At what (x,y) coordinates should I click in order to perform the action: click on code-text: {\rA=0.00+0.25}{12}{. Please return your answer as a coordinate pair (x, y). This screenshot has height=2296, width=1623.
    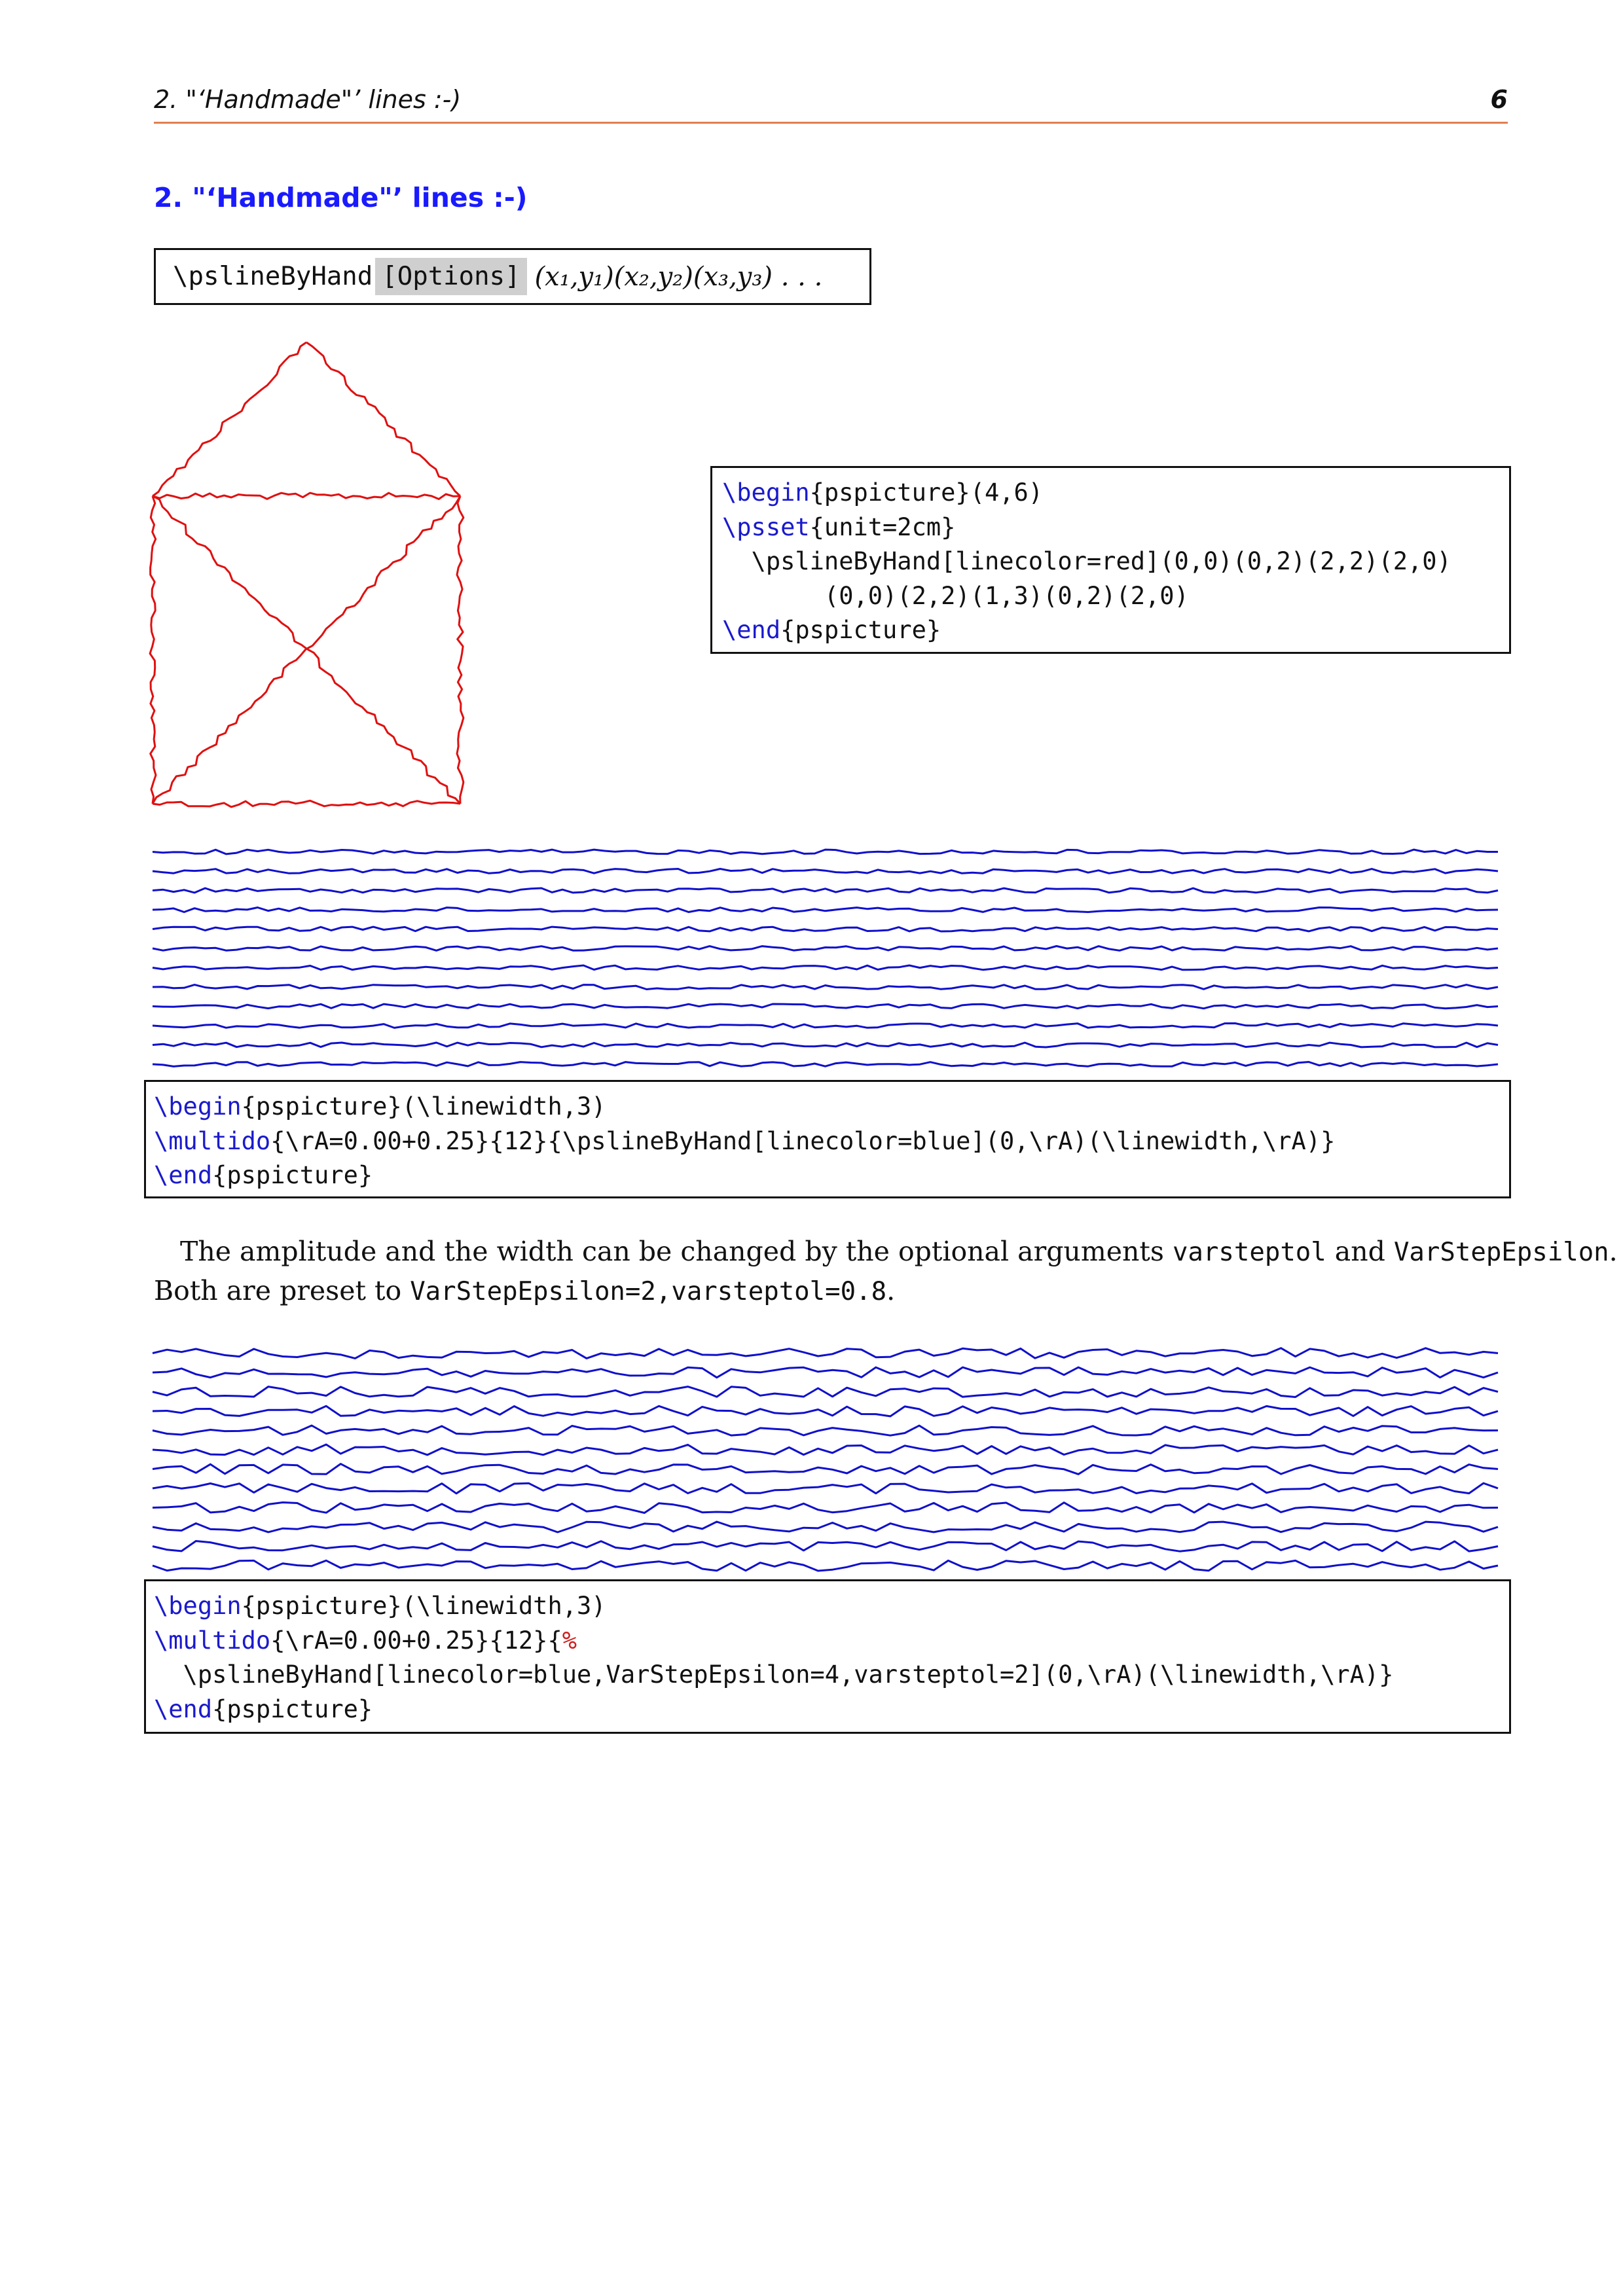
    Looking at the image, I should click on (416, 1640).